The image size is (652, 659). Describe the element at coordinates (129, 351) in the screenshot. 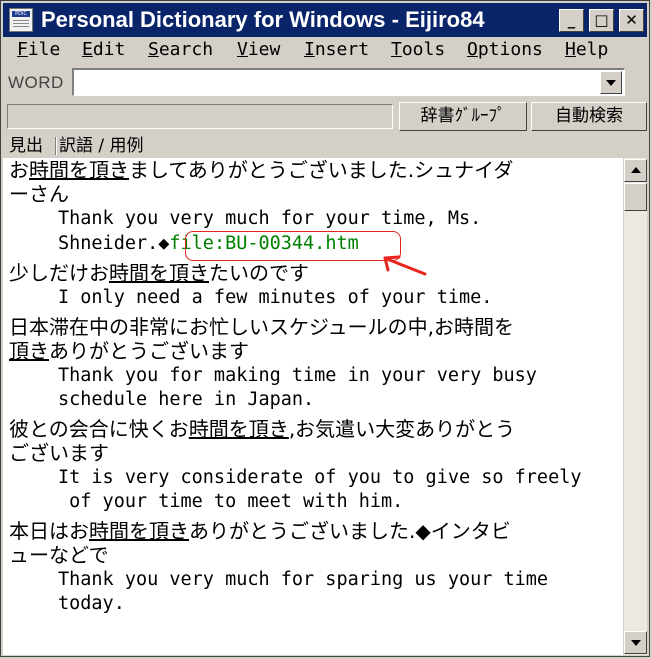

I see `entry-headword-cont: 頂きありがとうございます` at that location.